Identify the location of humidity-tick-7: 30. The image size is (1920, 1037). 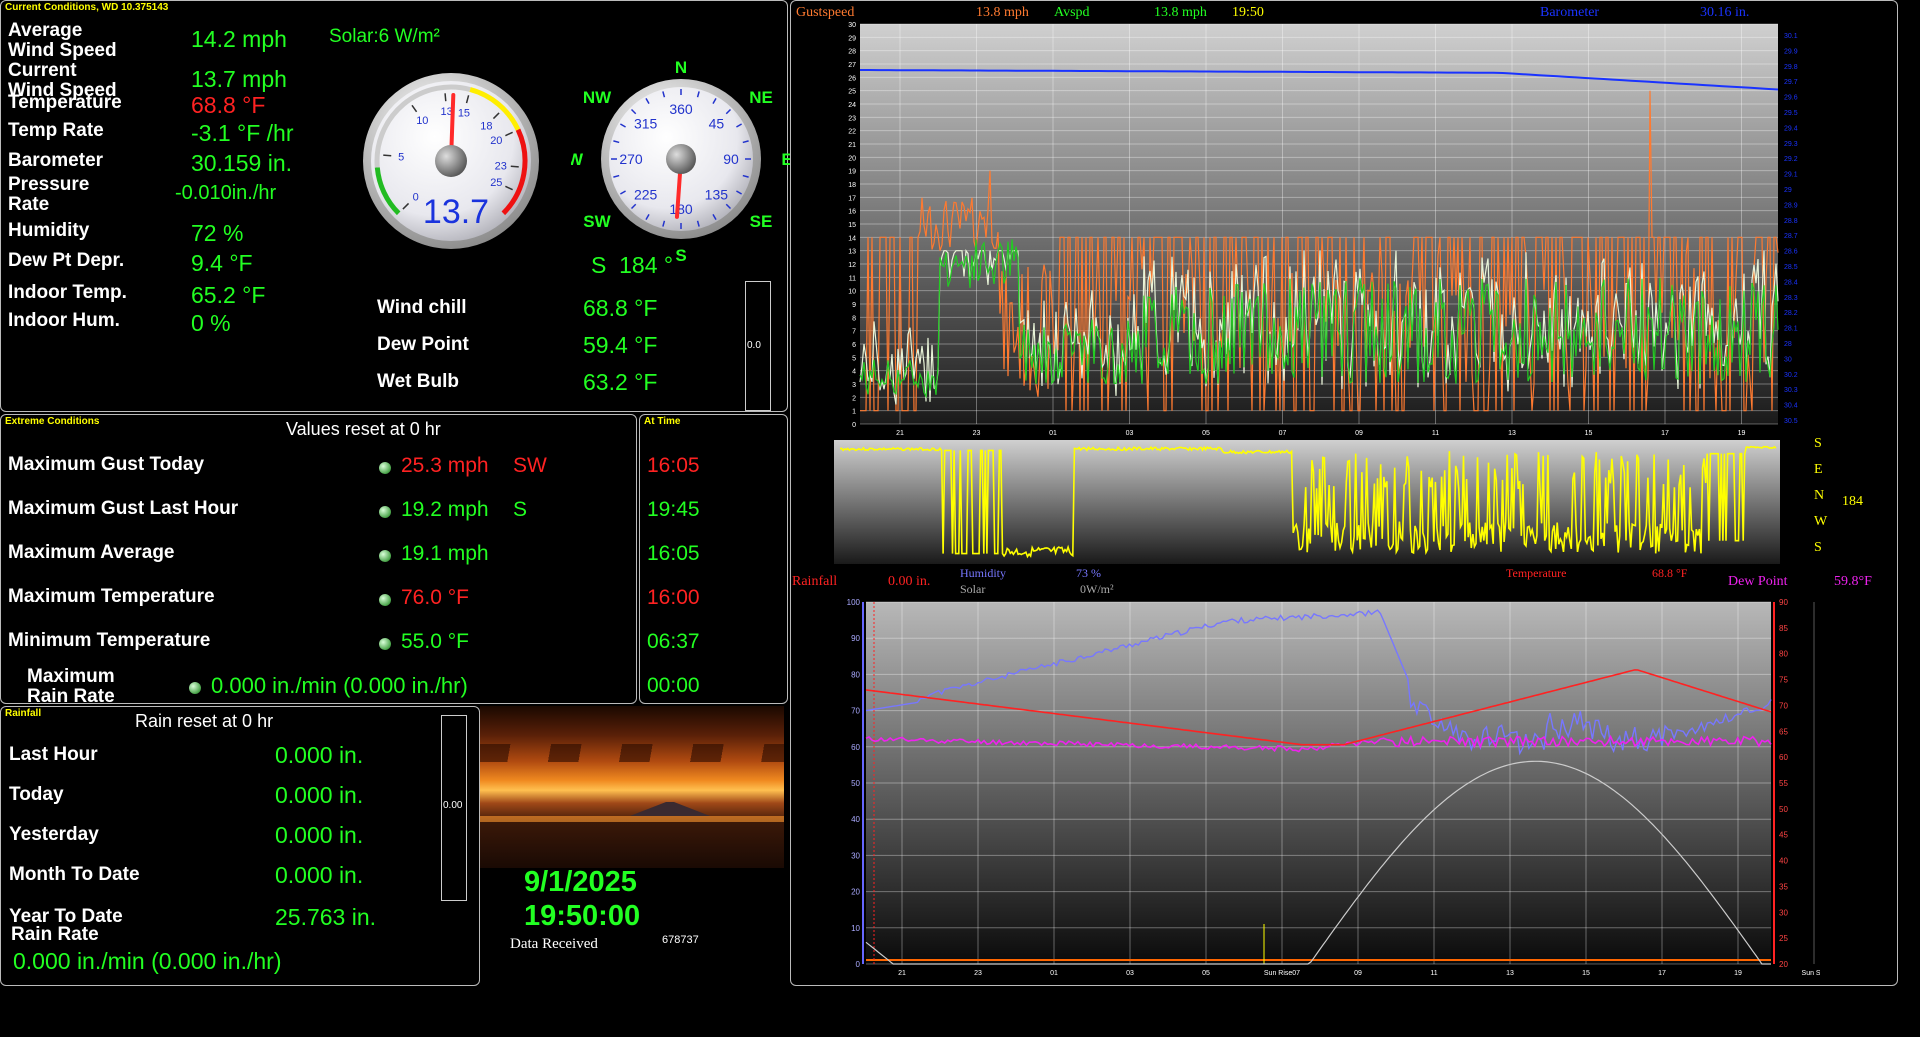
(855, 855).